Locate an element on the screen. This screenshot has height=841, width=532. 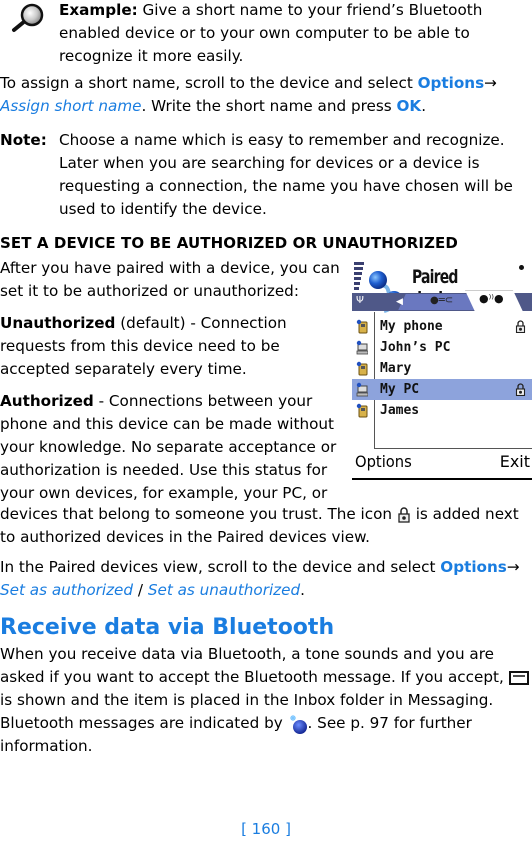
device-row: James is located at coordinates (442, 410).